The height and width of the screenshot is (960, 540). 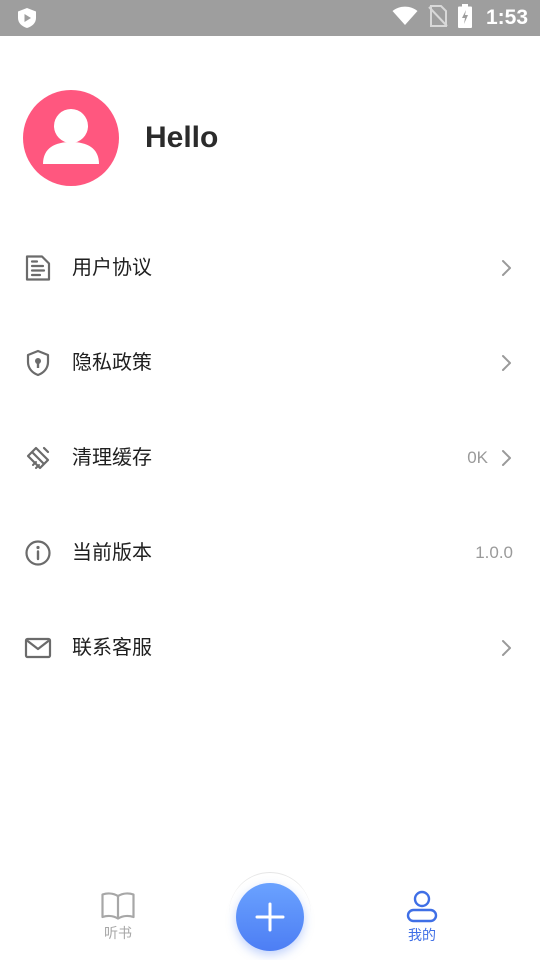 I want to click on menu-item-user-agreement: 用户协议, so click(x=270, y=267).